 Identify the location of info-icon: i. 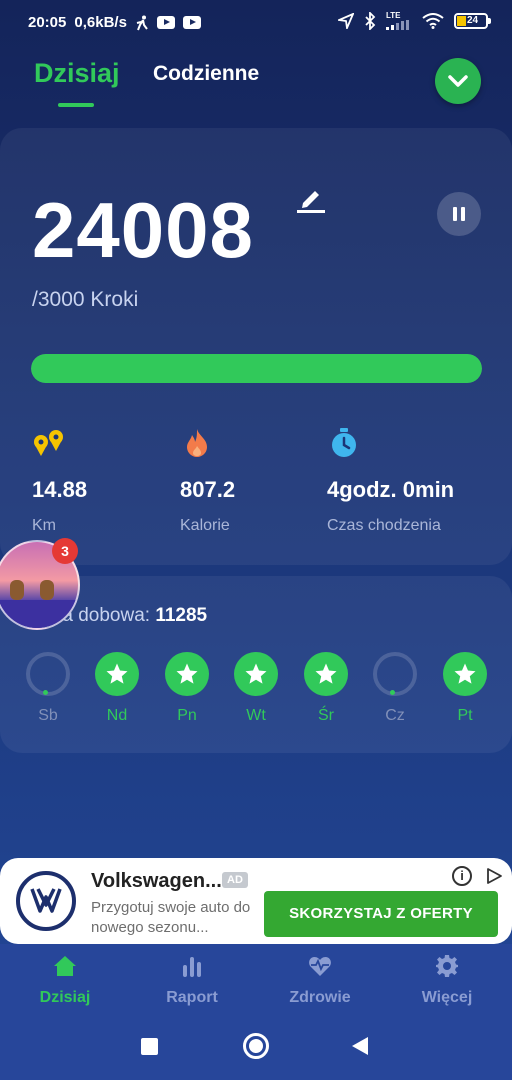
(462, 876).